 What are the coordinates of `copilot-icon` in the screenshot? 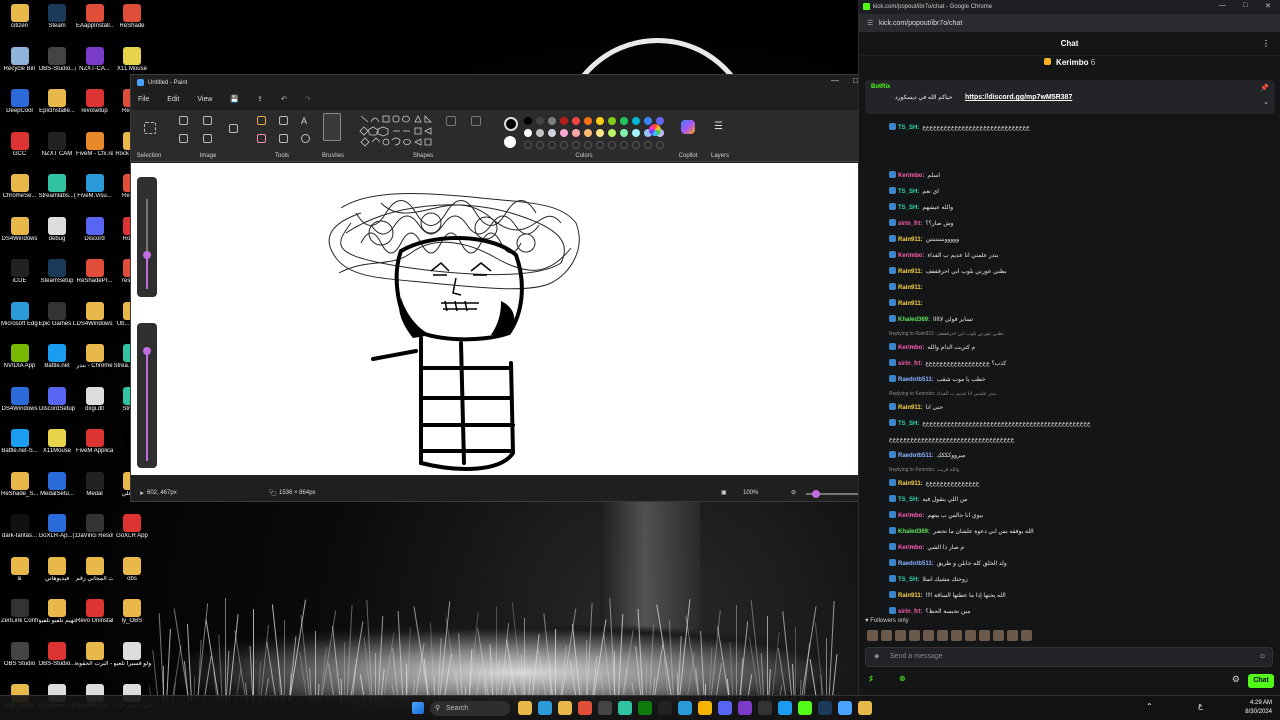 It's located at (688, 127).